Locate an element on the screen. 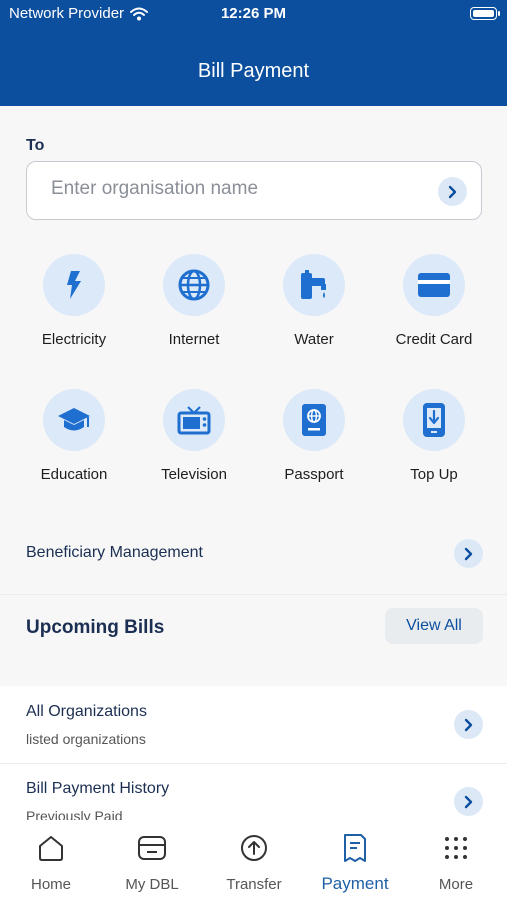 The image size is (507, 900). status-bar: Network Provider 12:26 PM is located at coordinates (253, 15).